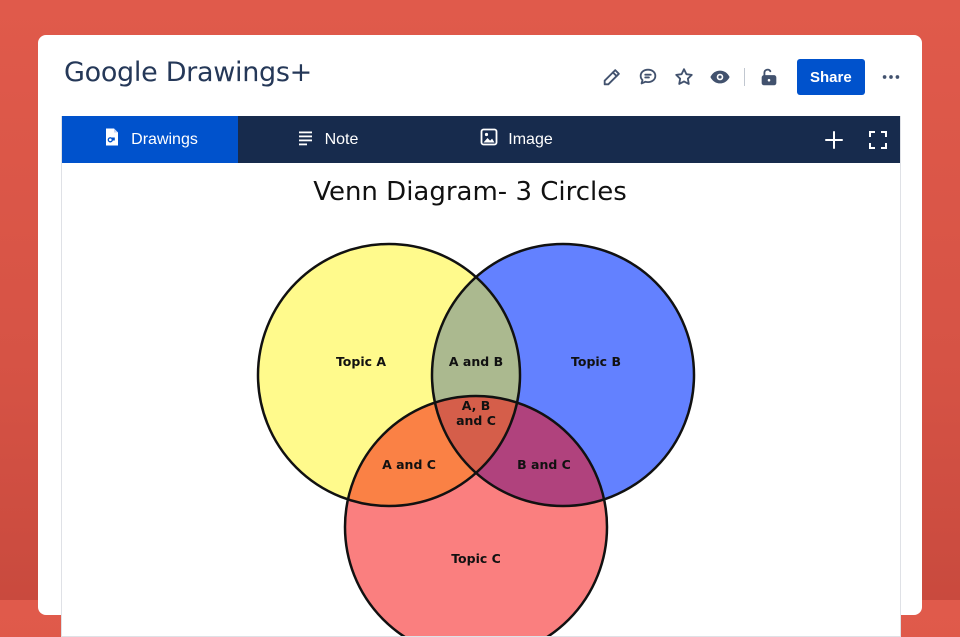  Describe the element at coordinates (476, 558) in the screenshot. I see `label-topic-c: Topic C` at that location.